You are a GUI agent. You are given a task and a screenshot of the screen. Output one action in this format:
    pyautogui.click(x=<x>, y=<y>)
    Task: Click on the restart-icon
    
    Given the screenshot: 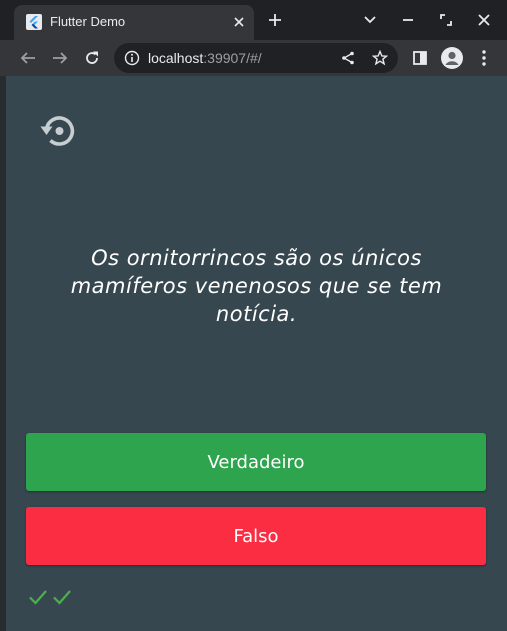 What is the action you would take?
    pyautogui.click(x=59, y=131)
    